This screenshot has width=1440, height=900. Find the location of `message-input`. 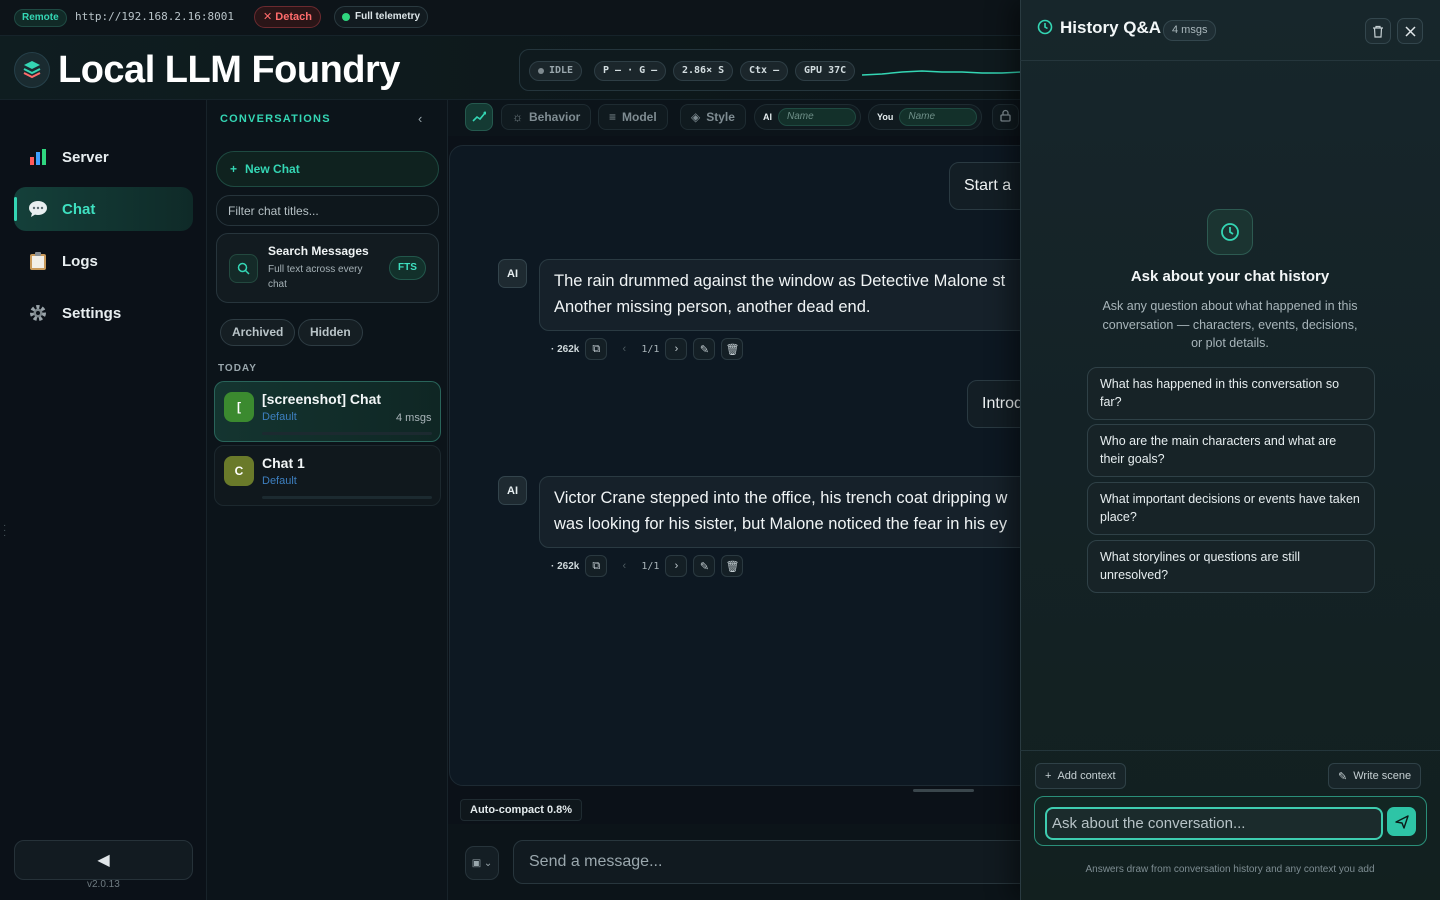

message-input is located at coordinates (773, 862).